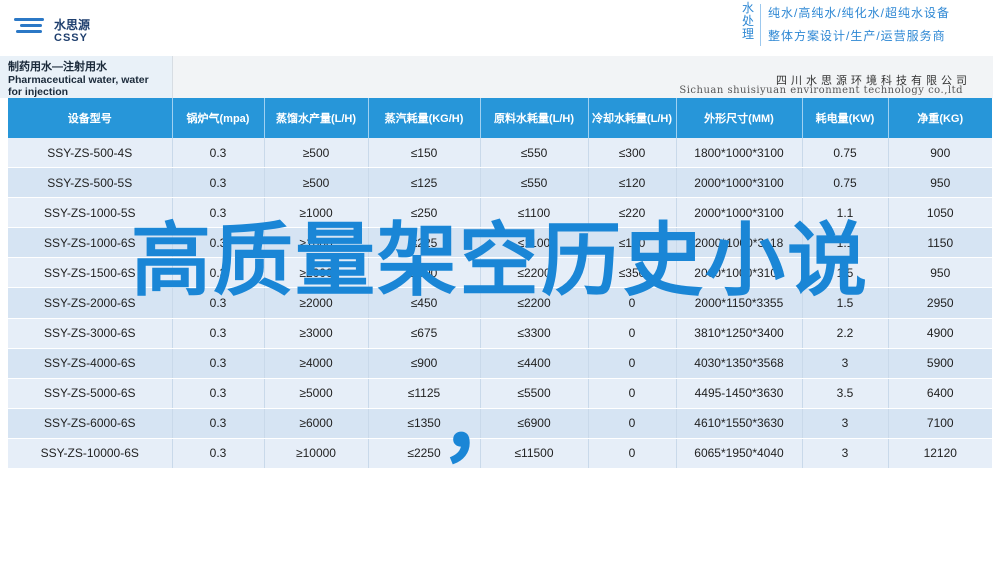  I want to click on table-cell: 1800*1000*3100, so click(739, 153).